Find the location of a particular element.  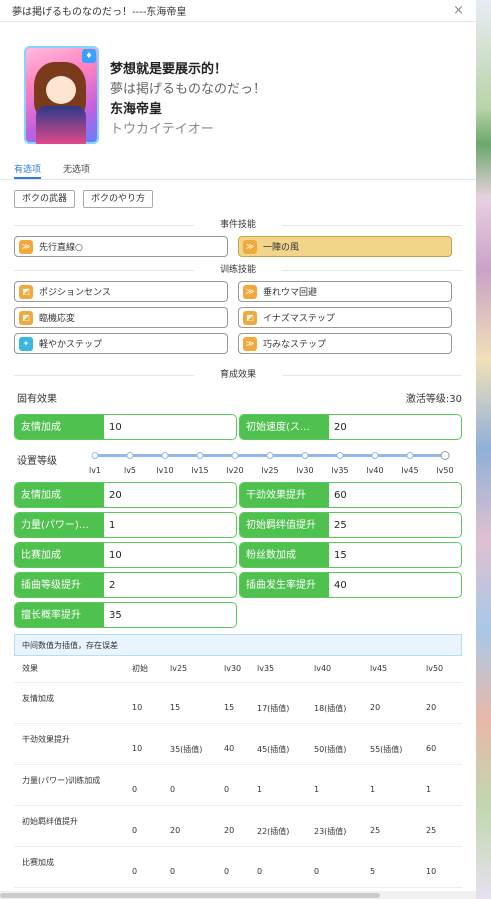

card-names: 梦想就是要展示的！ 夢は掲げるものなのだっ！ 东海帝皇 トウカイテイオー is located at coordinates (188, 100).